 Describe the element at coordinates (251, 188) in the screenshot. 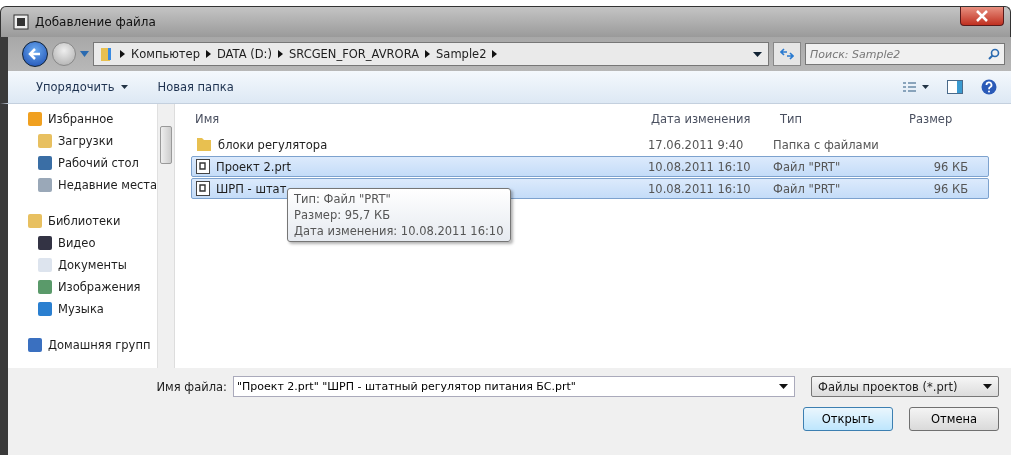

I see `file-name: ШРП - штат` at that location.